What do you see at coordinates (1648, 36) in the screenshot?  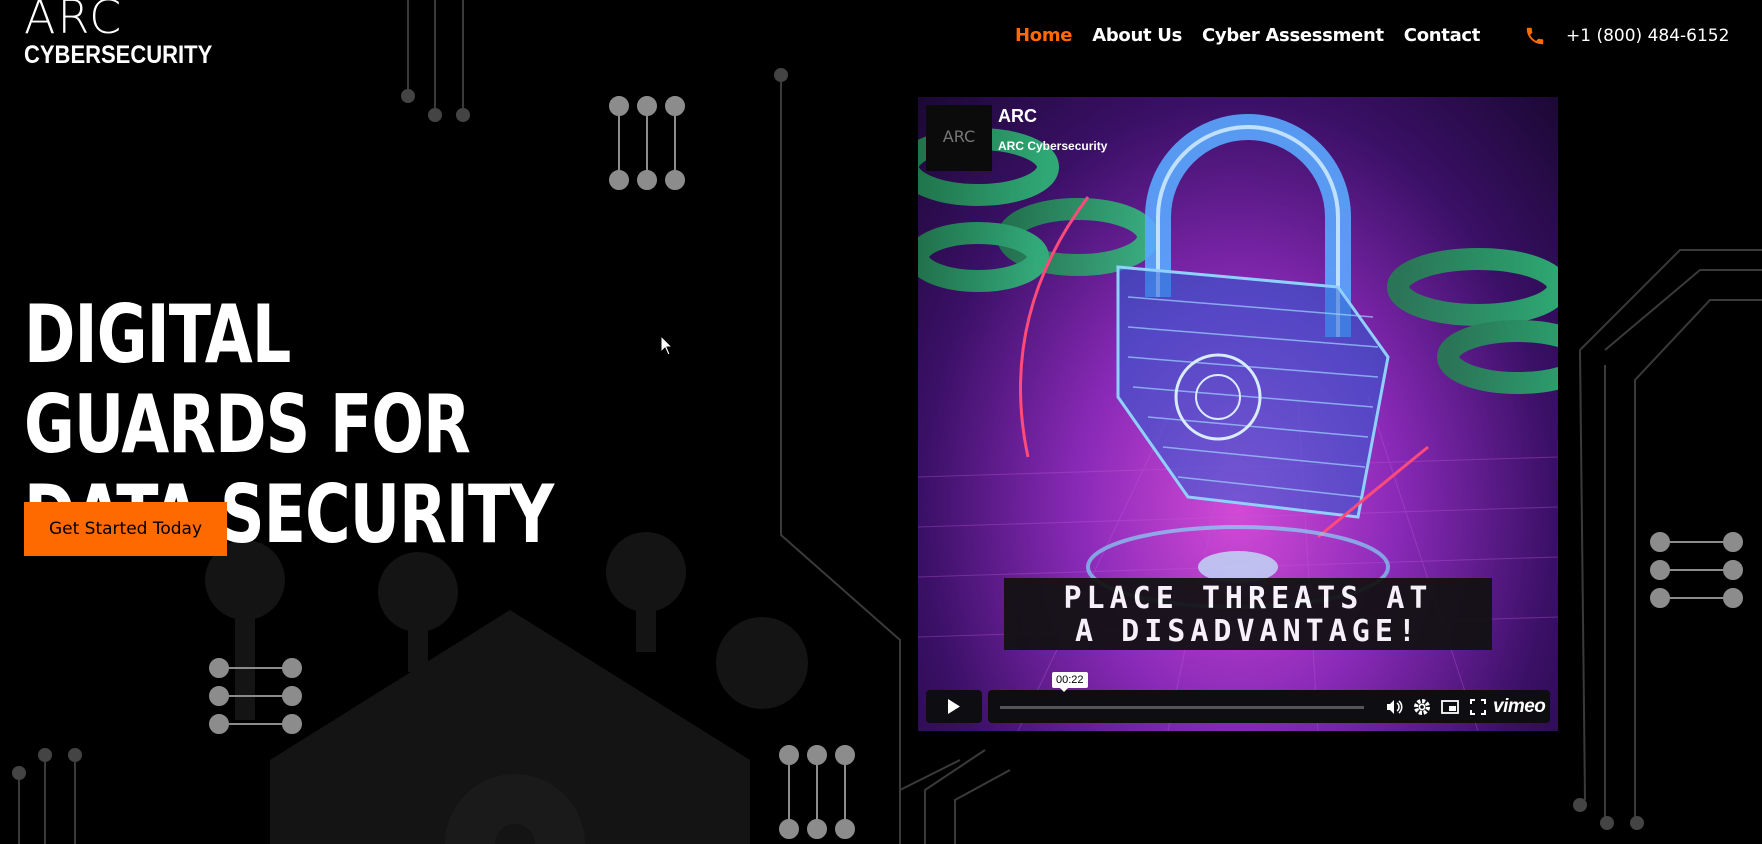 I see `phone-number: +1 (800) 484-6152` at bounding box center [1648, 36].